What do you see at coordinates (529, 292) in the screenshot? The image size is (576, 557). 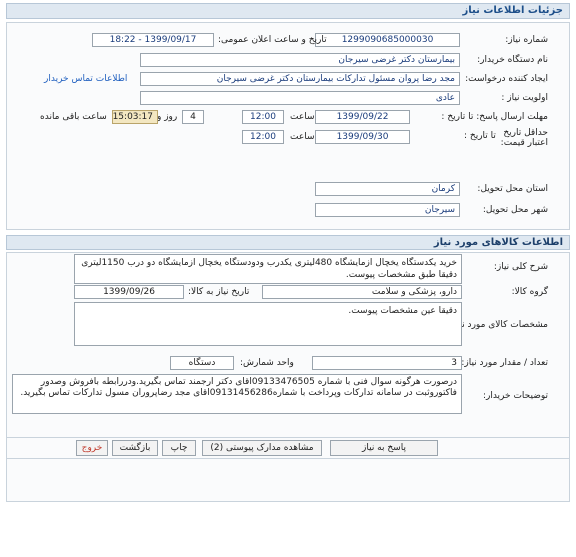 I see `goods-group-label: گروه کالا:` at bounding box center [529, 292].